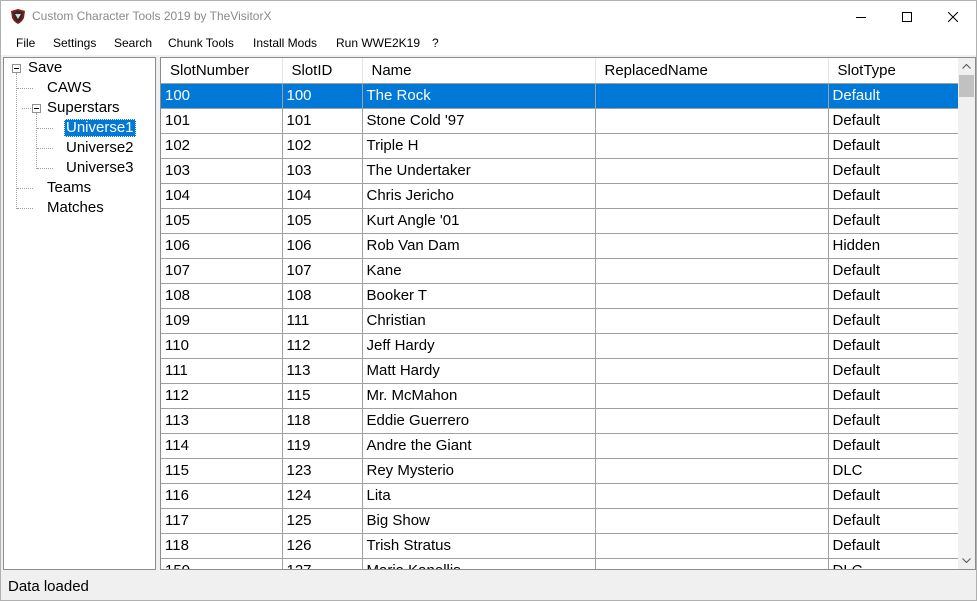 This screenshot has width=977, height=601. What do you see at coordinates (36, 108) in the screenshot?
I see `collapse-superstars-icon` at bounding box center [36, 108].